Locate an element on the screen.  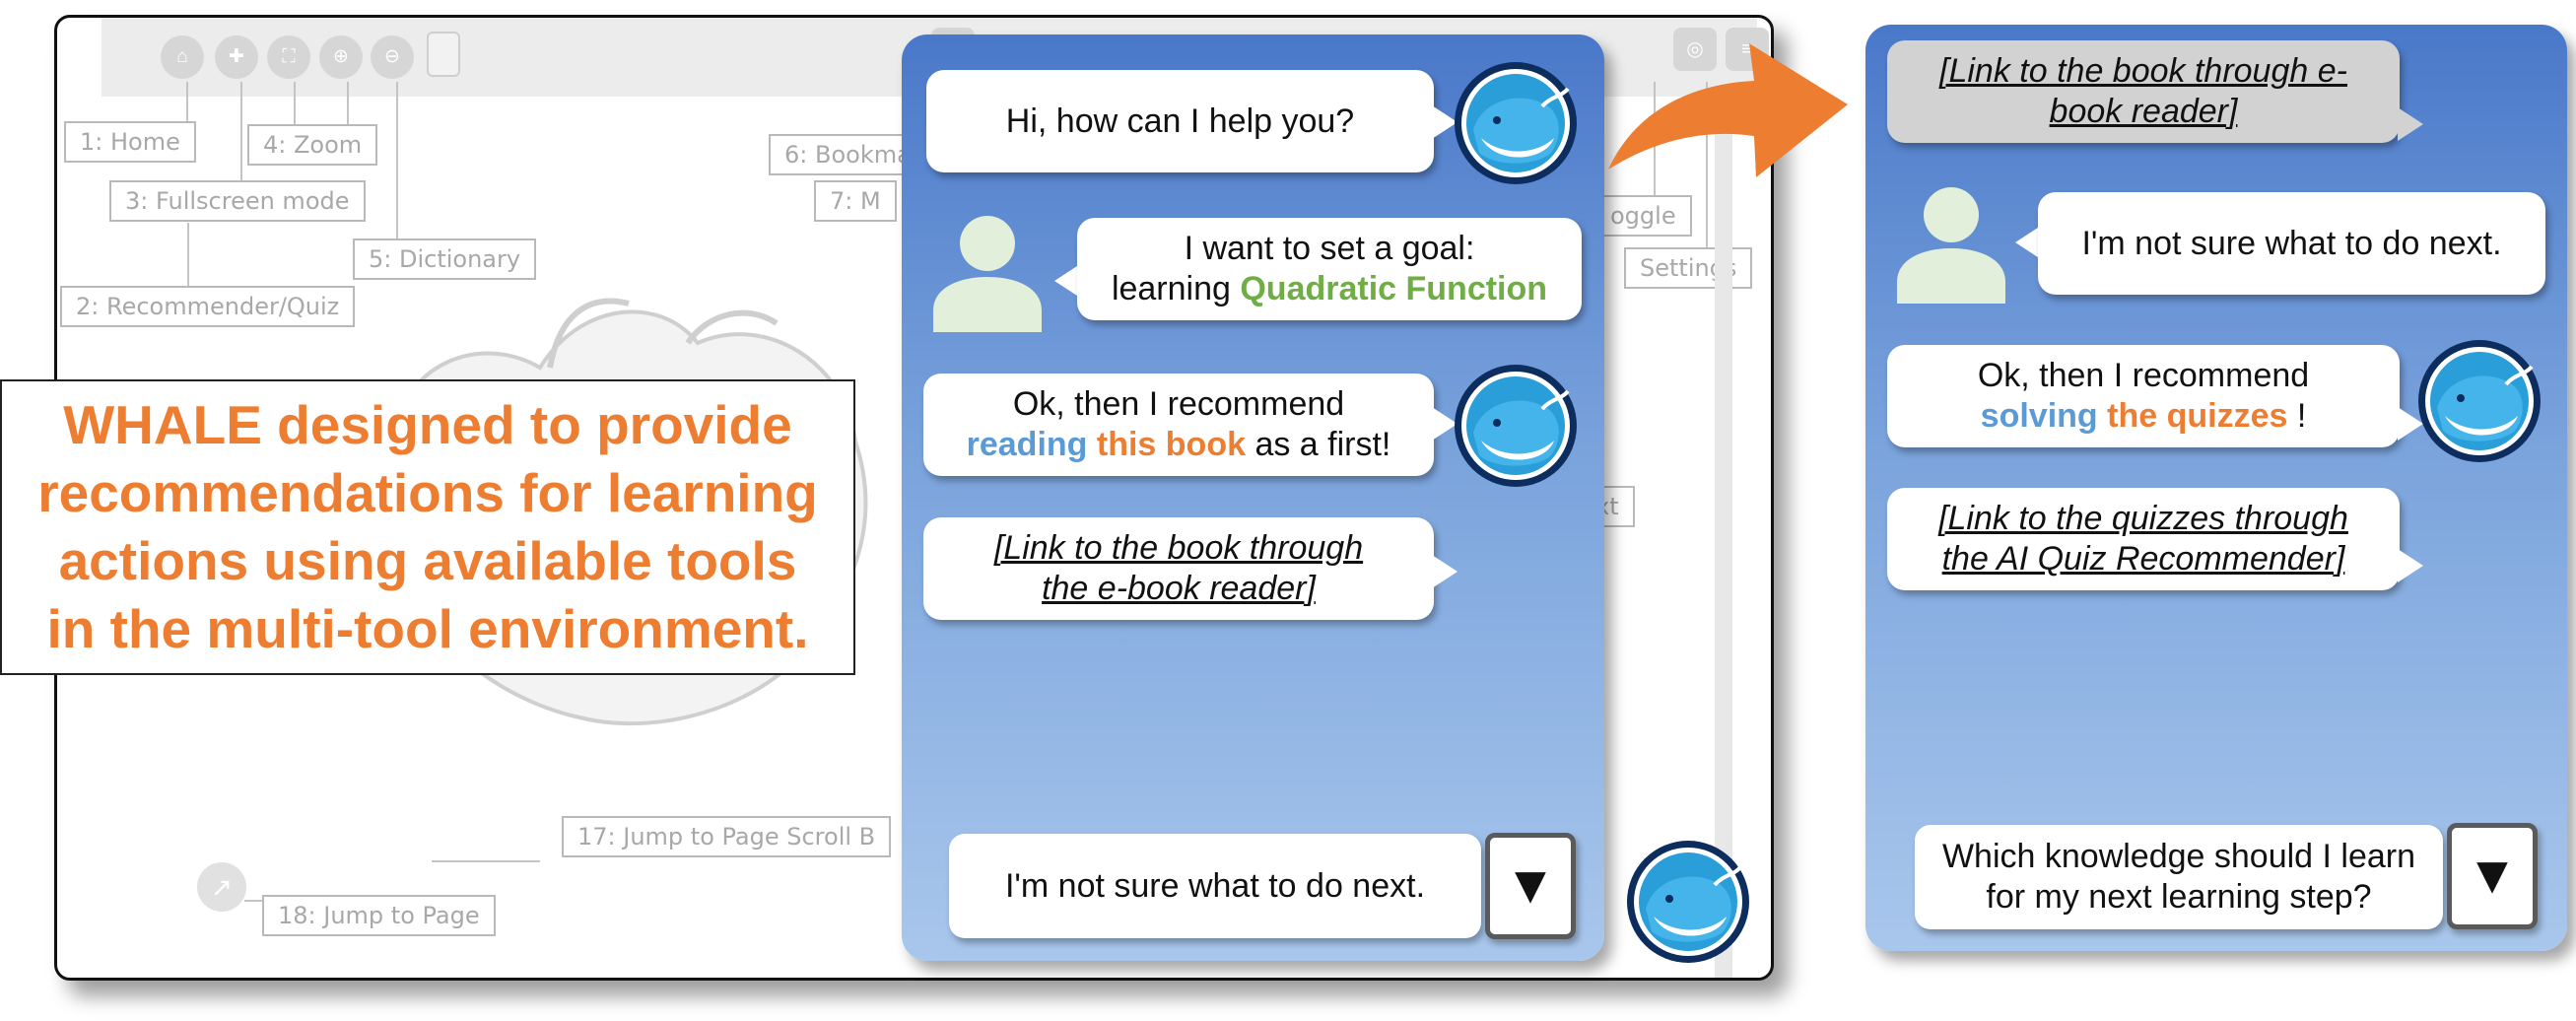
user-goal-line2: learning Quadratic Function is located at coordinates (1329, 289).